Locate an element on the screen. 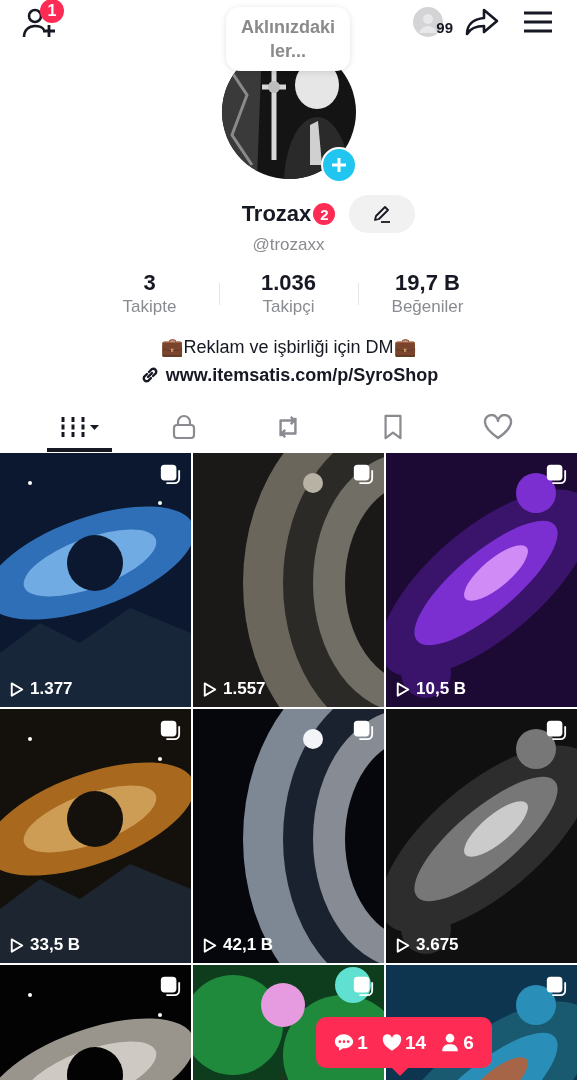 Image resolution: width=577 pixels, height=1080 pixels. bookmark-icon is located at coordinates (393, 427).